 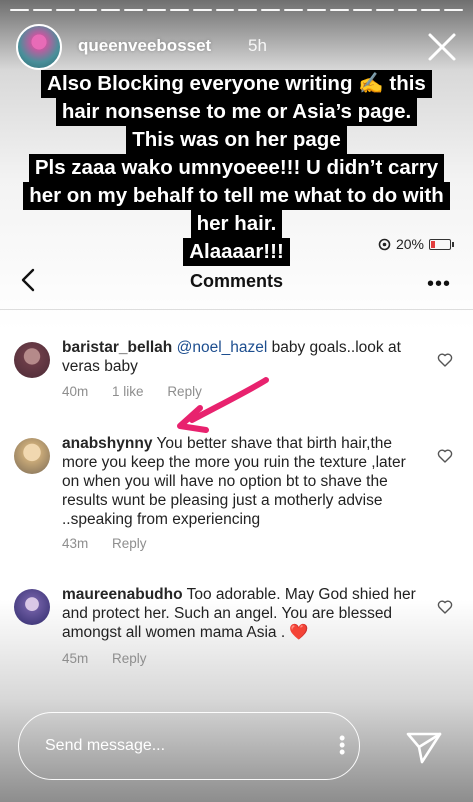 I want to click on comment-time: 43m, so click(x=75, y=543).